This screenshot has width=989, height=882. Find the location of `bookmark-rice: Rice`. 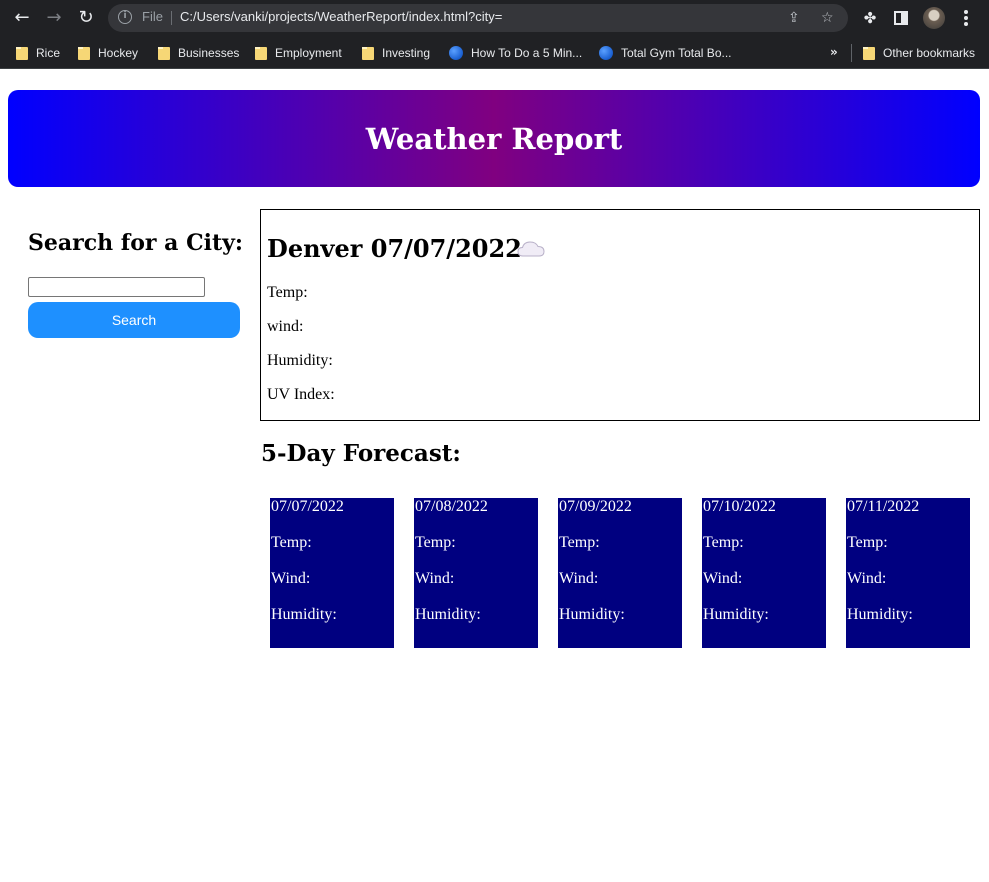

bookmark-rice: Rice is located at coordinates (38, 53).